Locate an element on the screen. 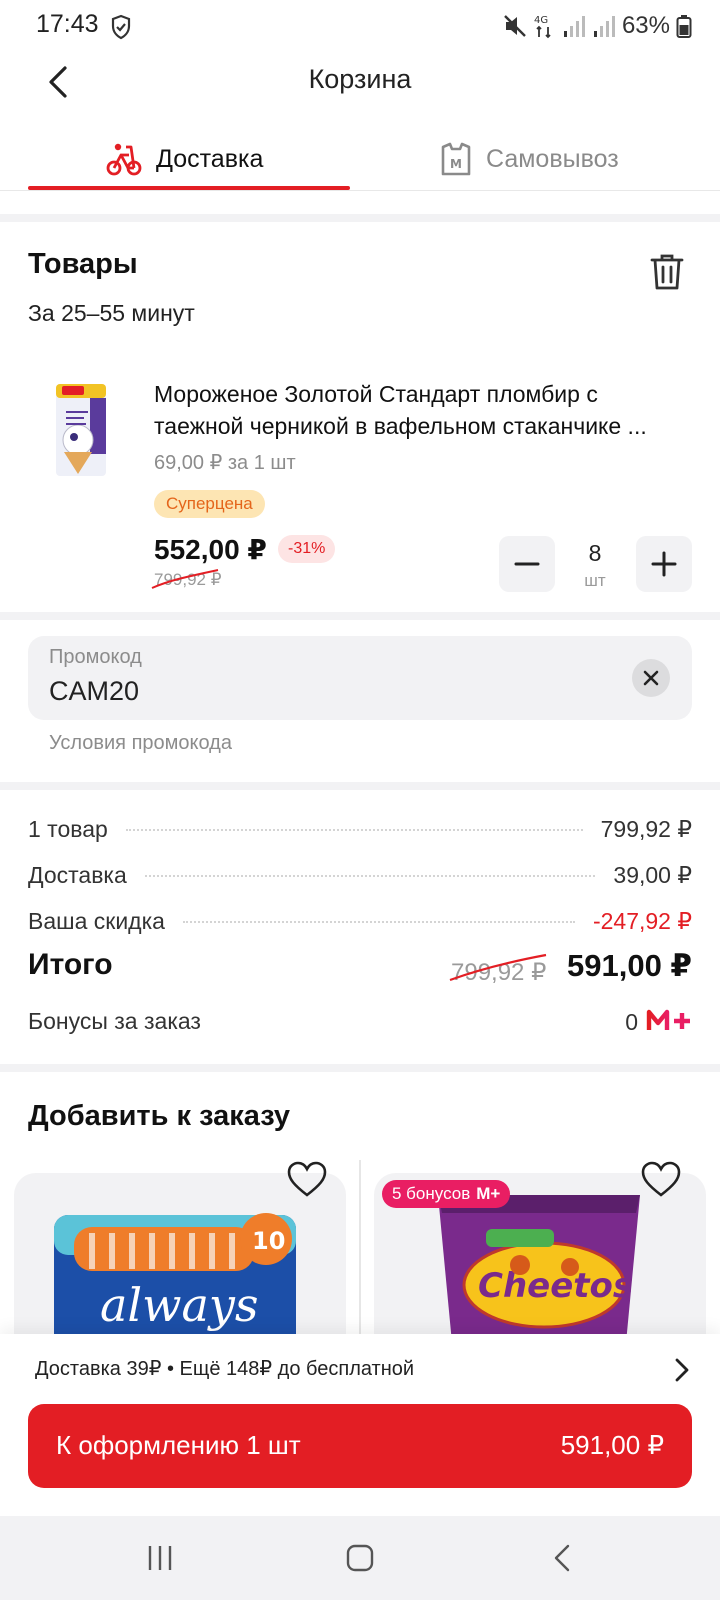 Image resolution: width=720 pixels, height=1600 pixels. bonus-badge: 5 бонусов М+ is located at coordinates (446, 1194).